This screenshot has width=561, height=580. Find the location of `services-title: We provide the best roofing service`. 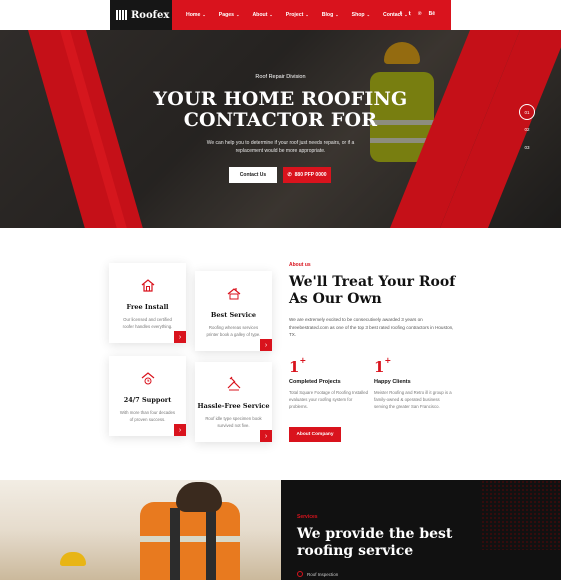

services-title: We provide the best roofing service is located at coordinates (375, 542).